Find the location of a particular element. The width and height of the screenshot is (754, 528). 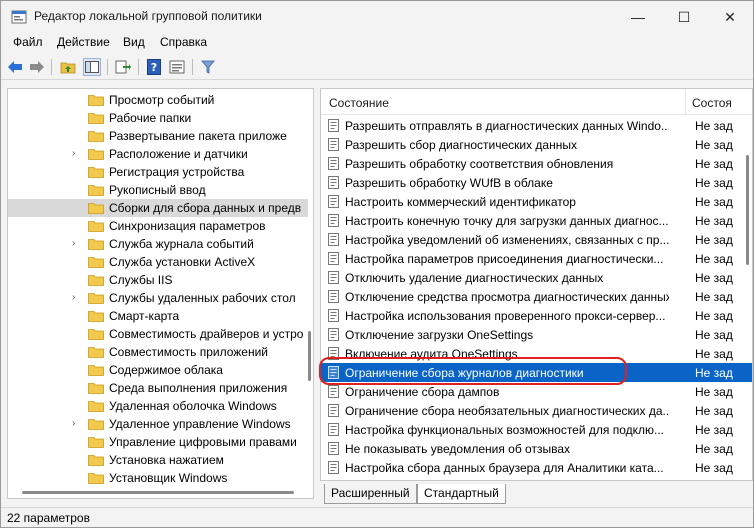

filter-icon is located at coordinates (208, 67).